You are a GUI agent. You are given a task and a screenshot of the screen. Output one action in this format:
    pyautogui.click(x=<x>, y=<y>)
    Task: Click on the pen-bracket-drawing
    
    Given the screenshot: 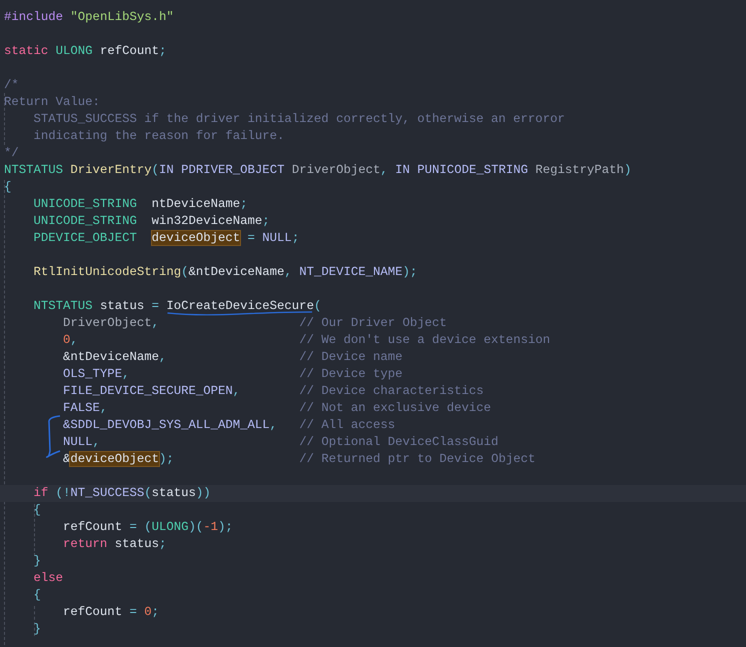 What is the action you would take?
    pyautogui.click(x=53, y=437)
    